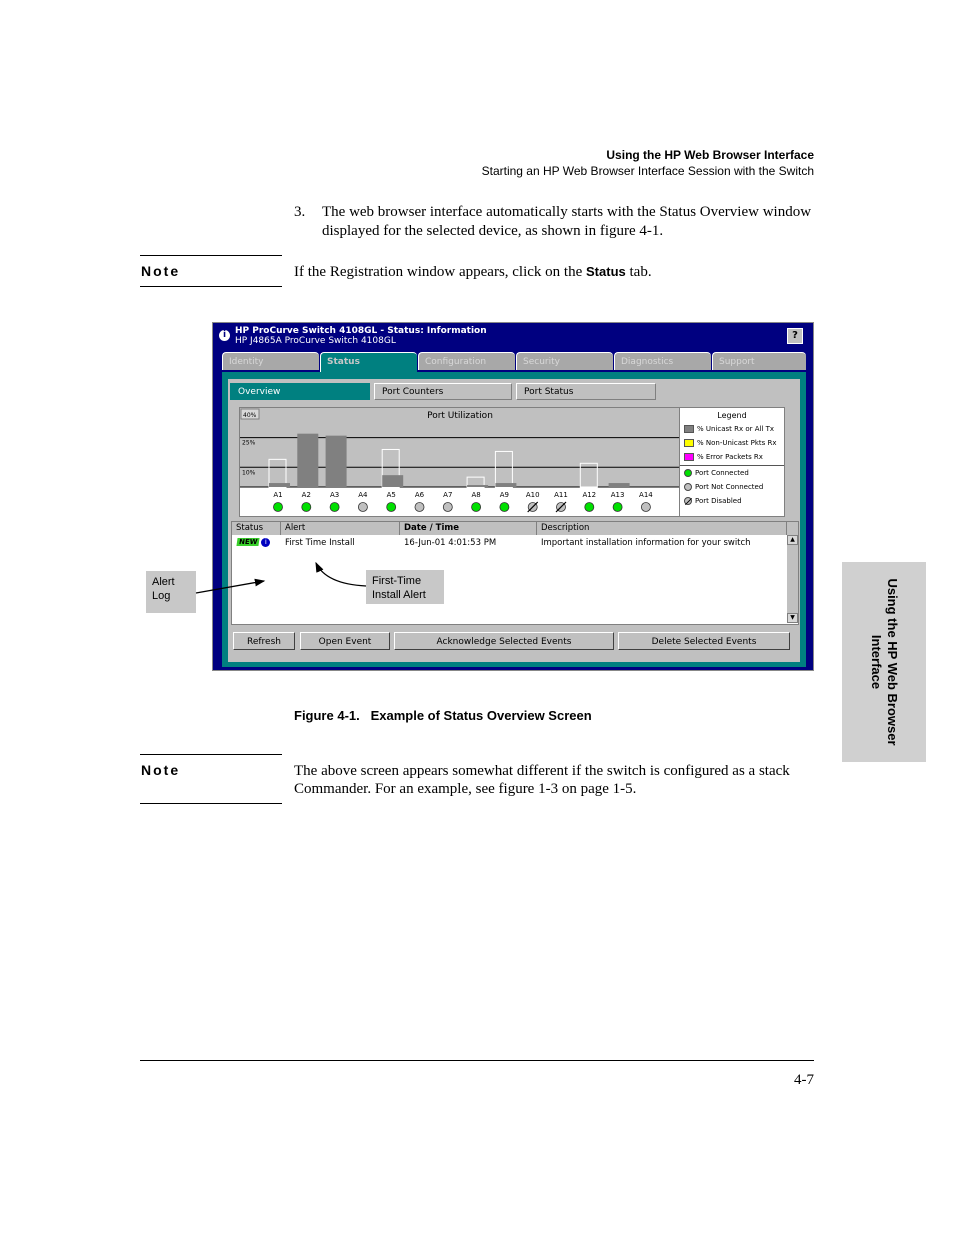  What do you see at coordinates (876, 662) in the screenshot?
I see `side-tab-line2: Interface` at bounding box center [876, 662].